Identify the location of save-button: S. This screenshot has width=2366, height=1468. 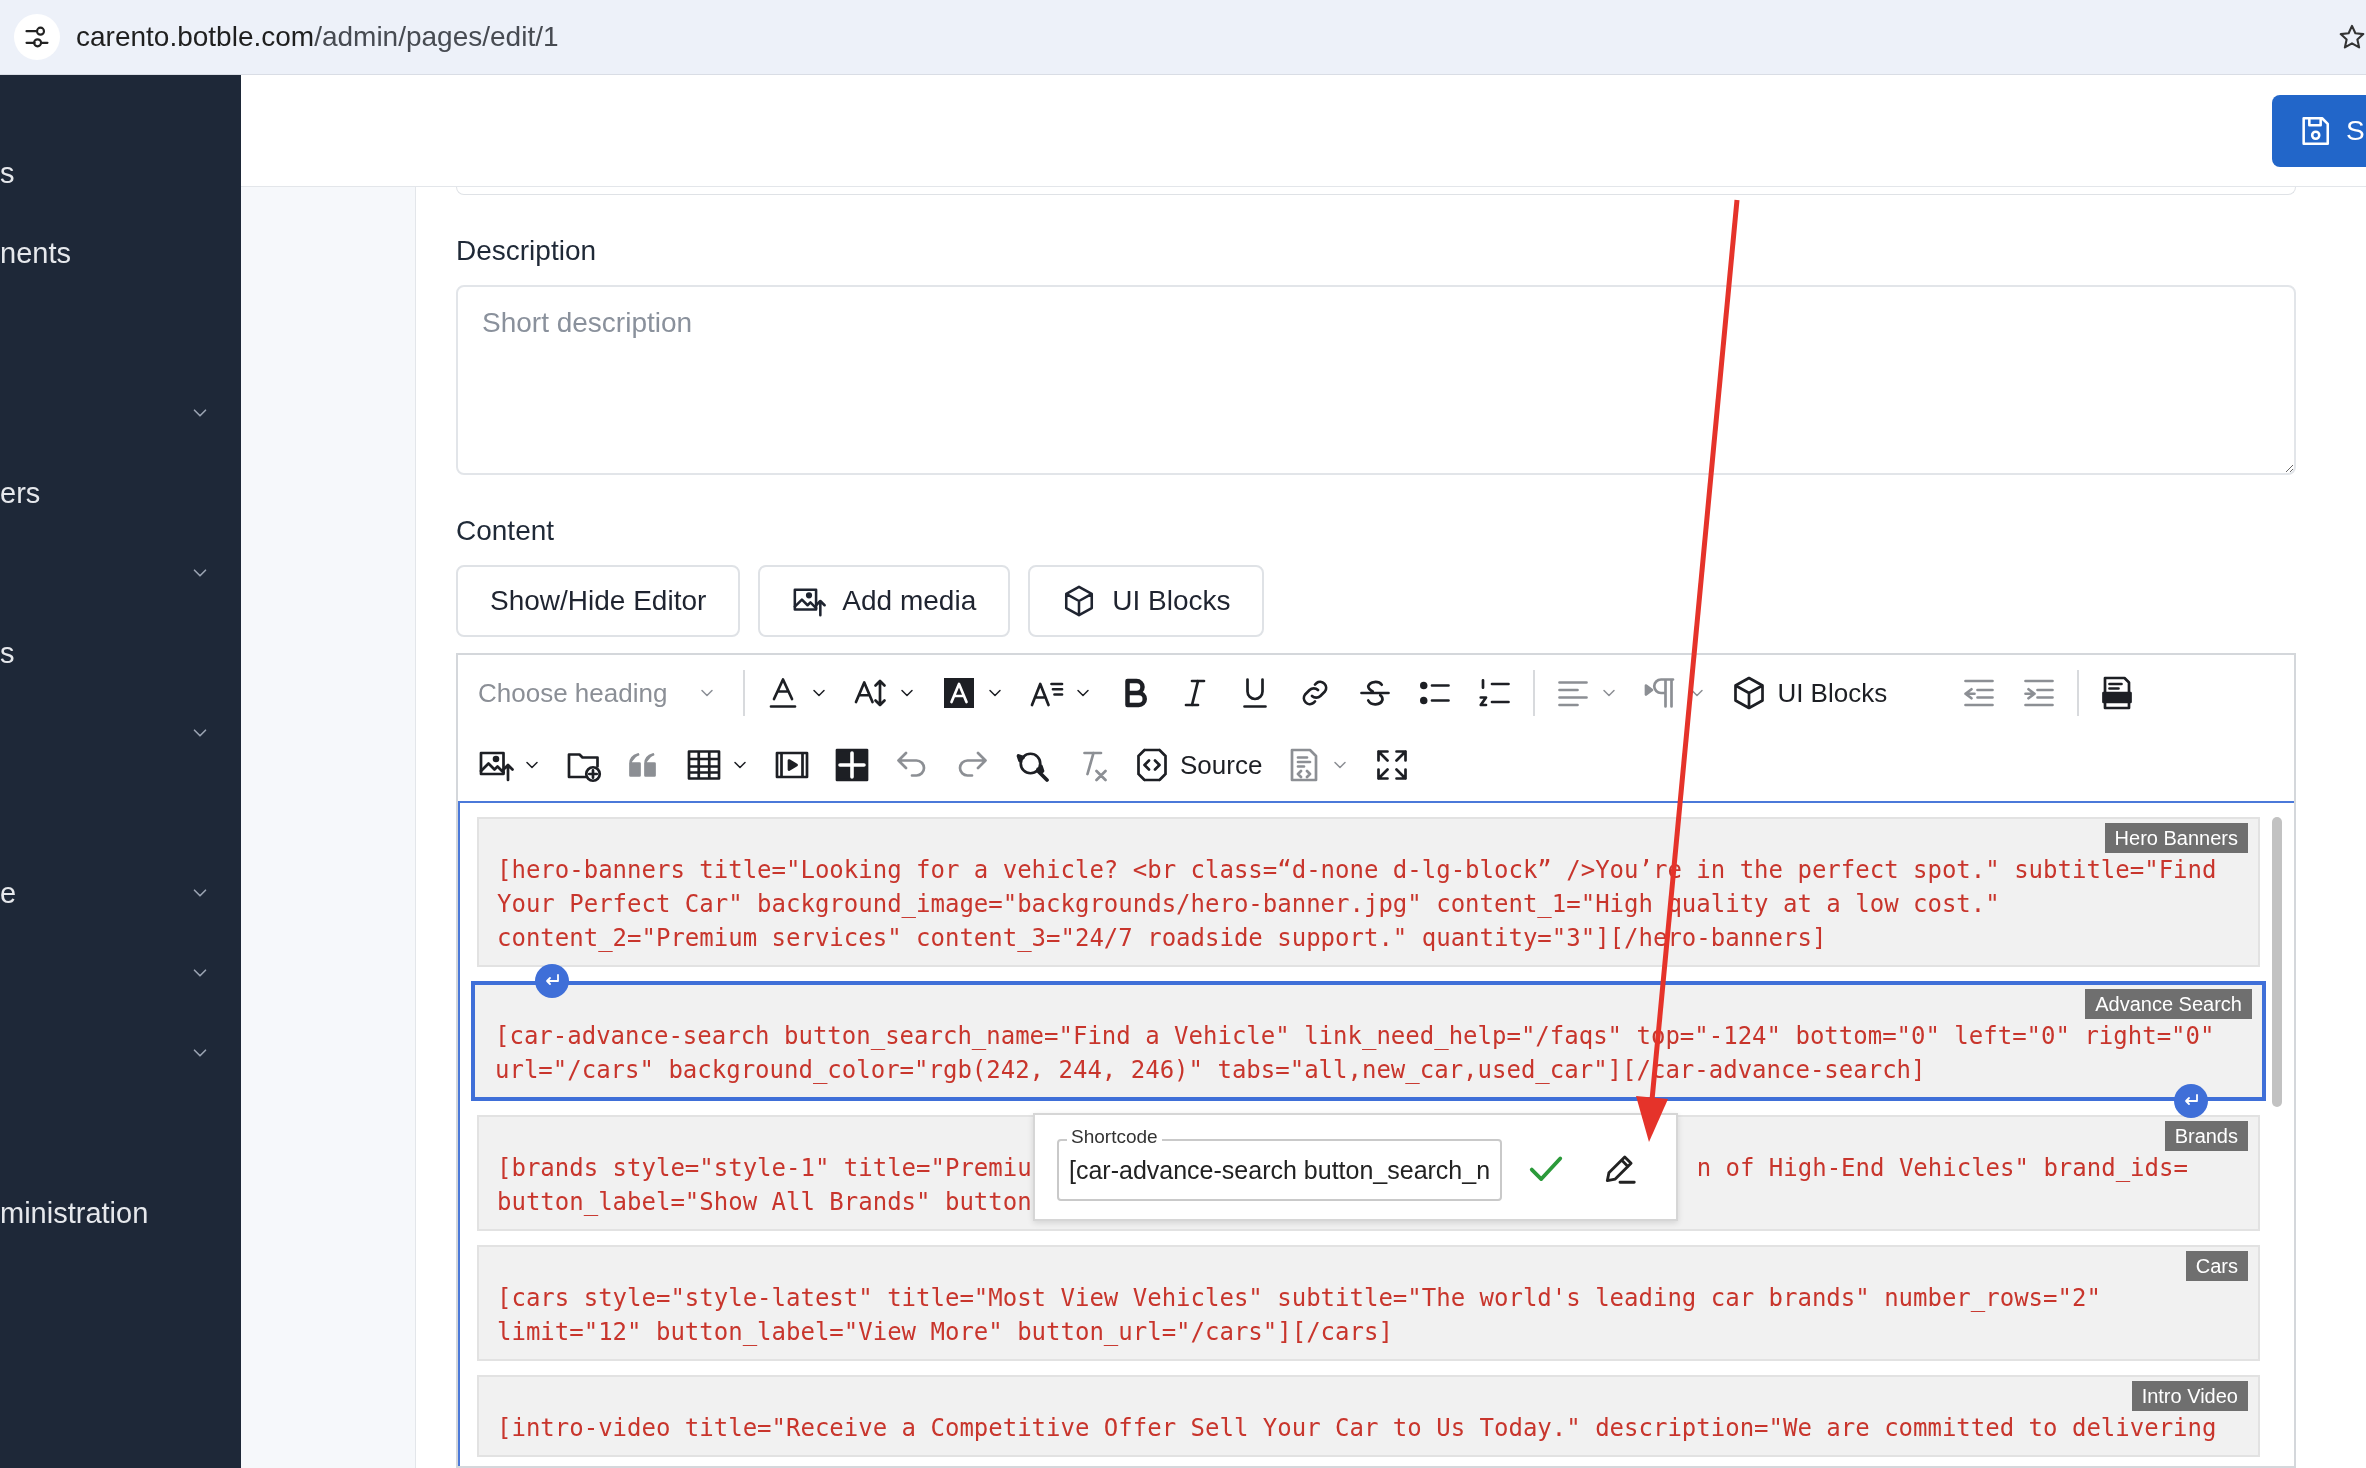
(2319, 130).